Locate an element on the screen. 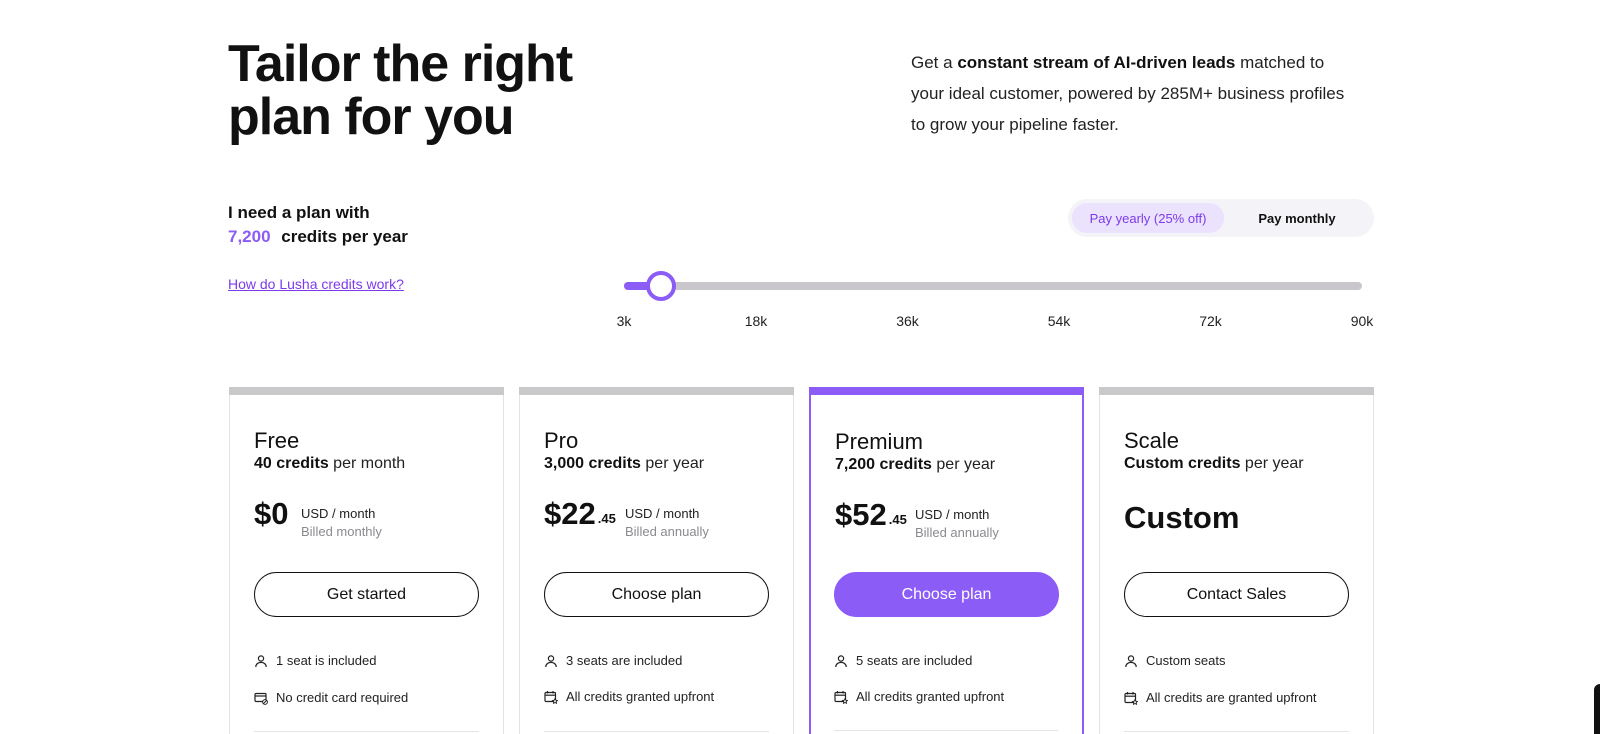 Image resolution: width=1600 pixels, height=734 pixels. slider-ticks: 3k 18k 36k 54k 72k 90k is located at coordinates (800, 323).